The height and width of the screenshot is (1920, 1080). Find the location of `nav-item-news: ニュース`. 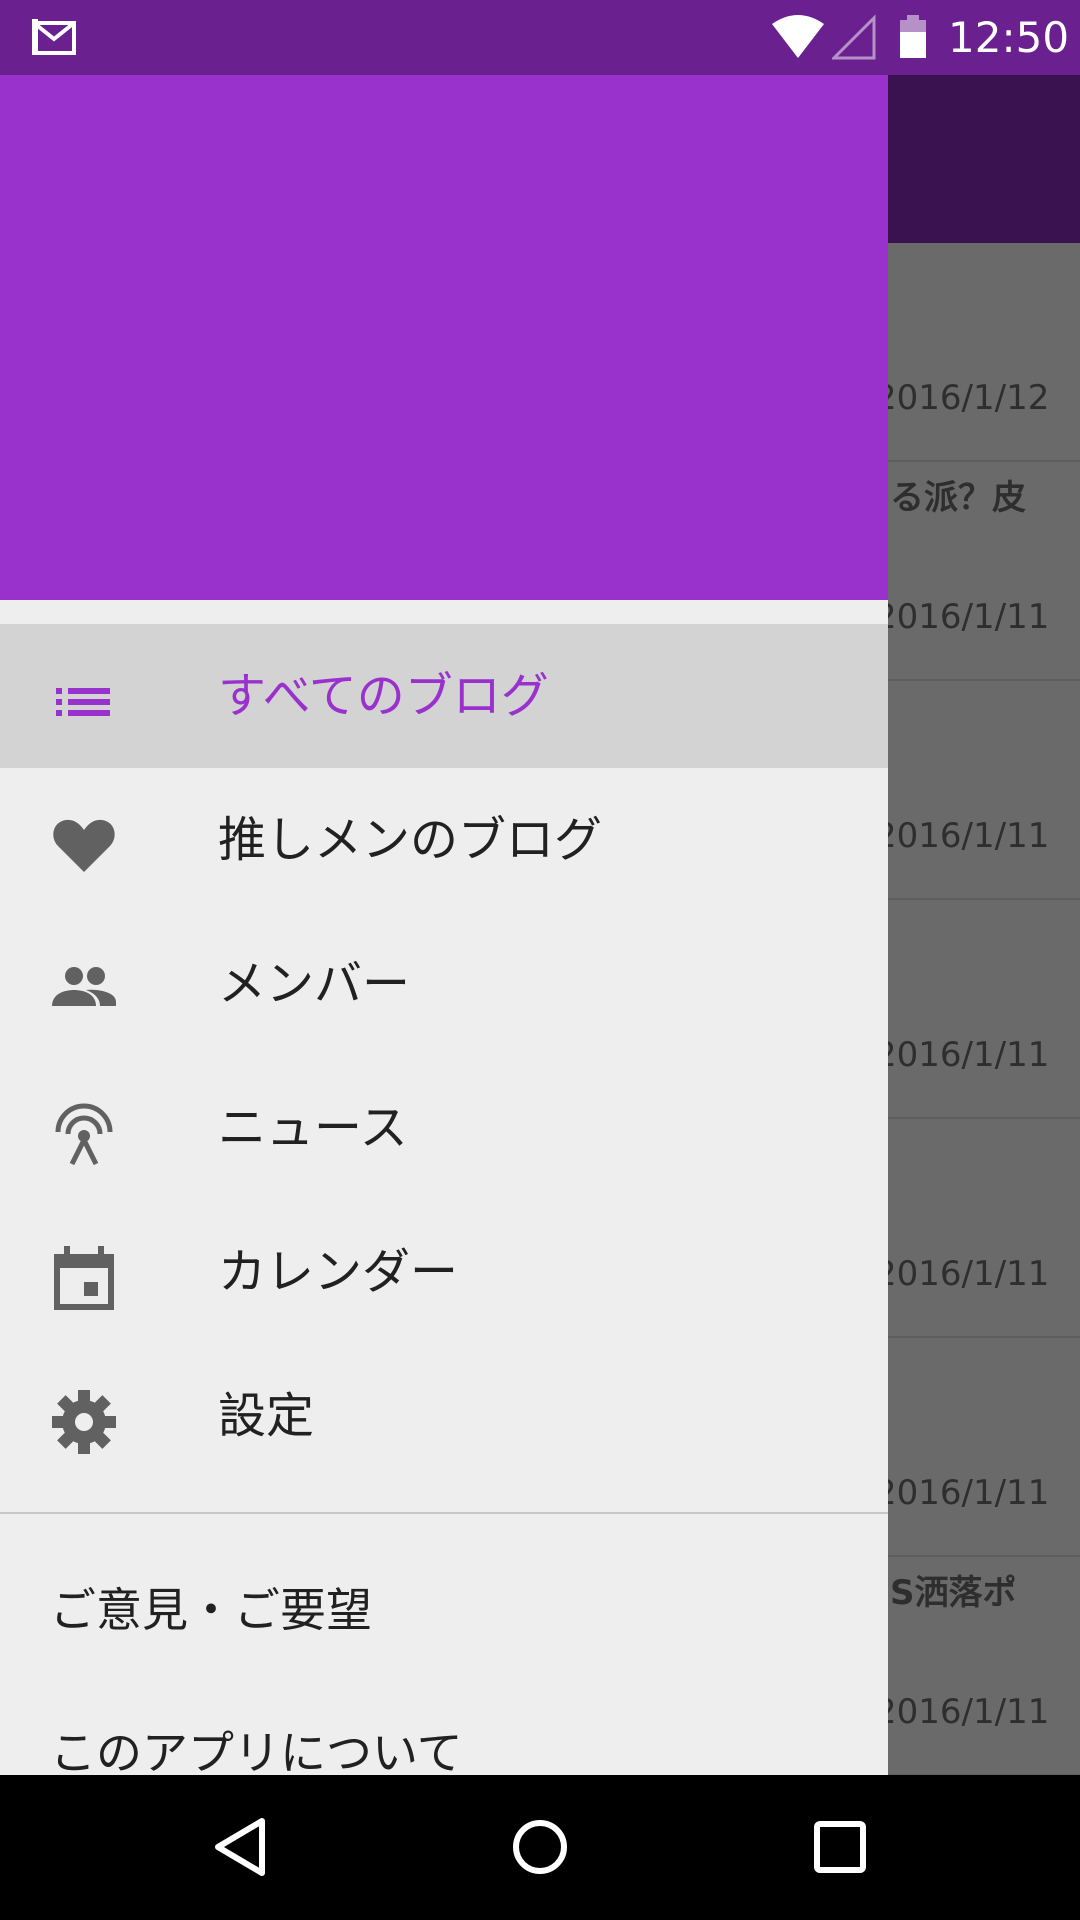

nav-item-news: ニュース is located at coordinates (444, 1128).